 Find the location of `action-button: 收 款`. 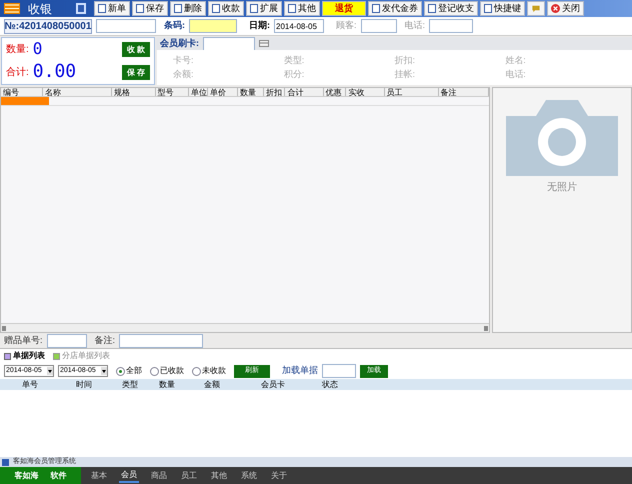

action-button: 收 款 is located at coordinates (136, 49).